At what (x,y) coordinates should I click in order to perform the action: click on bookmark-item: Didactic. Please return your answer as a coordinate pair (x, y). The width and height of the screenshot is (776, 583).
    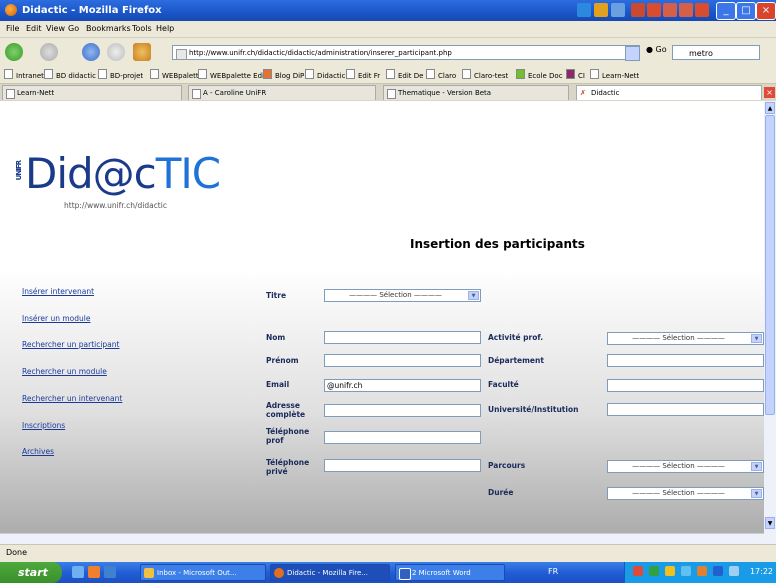
    Looking at the image, I should click on (325, 74).